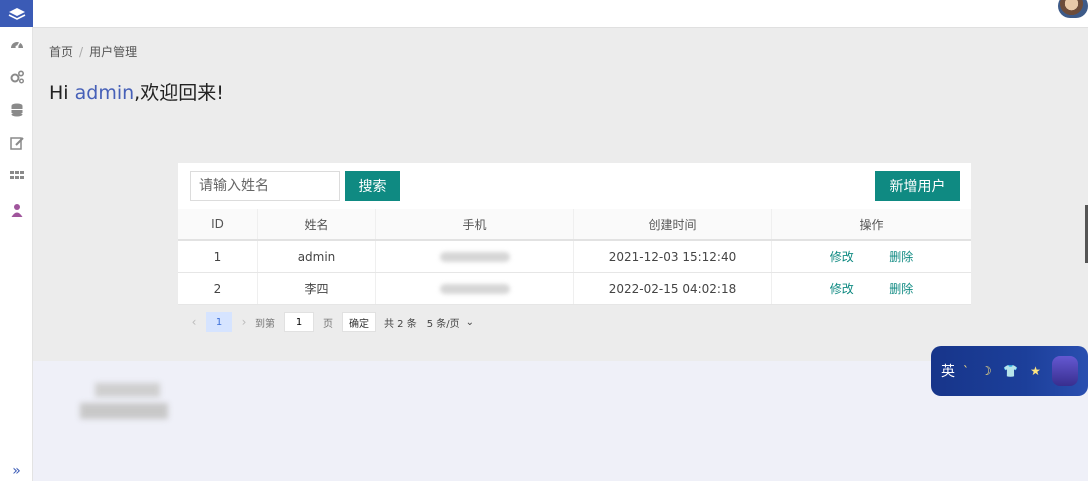 The height and width of the screenshot is (481, 1088). Describe the element at coordinates (265, 186) in the screenshot. I see `search-input` at that location.